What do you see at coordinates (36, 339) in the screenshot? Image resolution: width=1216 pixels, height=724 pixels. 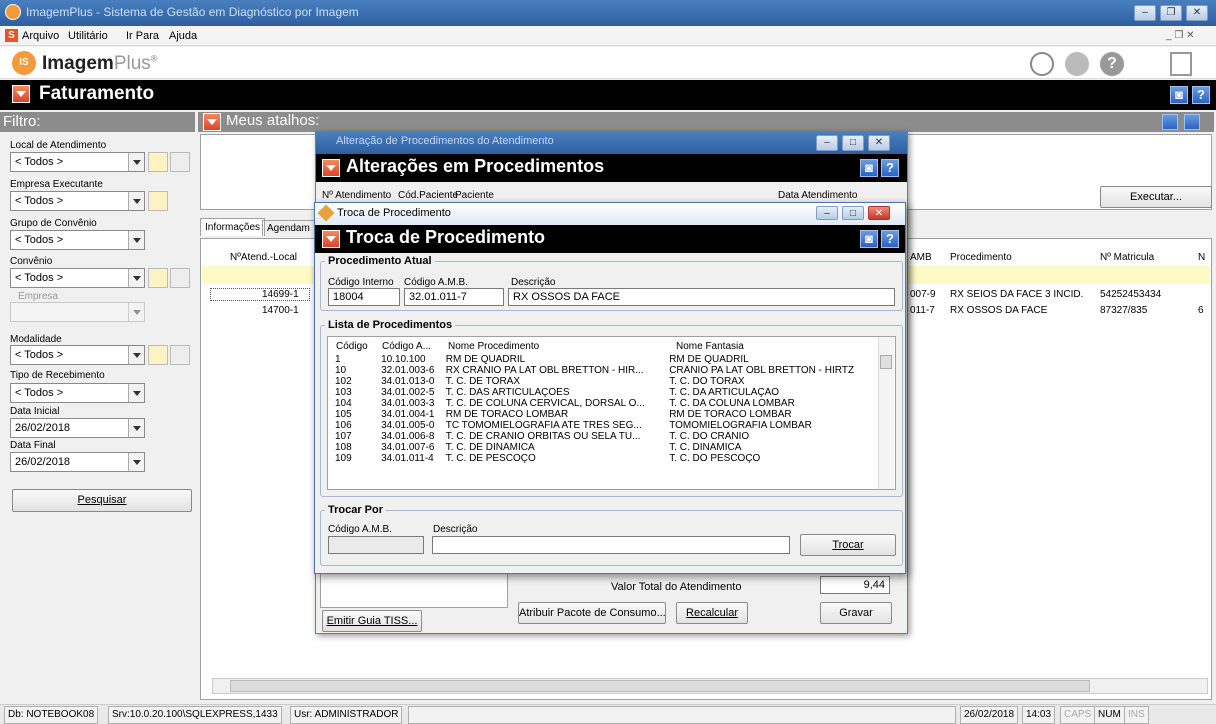 I see `modalidade-label: Modalidade` at bounding box center [36, 339].